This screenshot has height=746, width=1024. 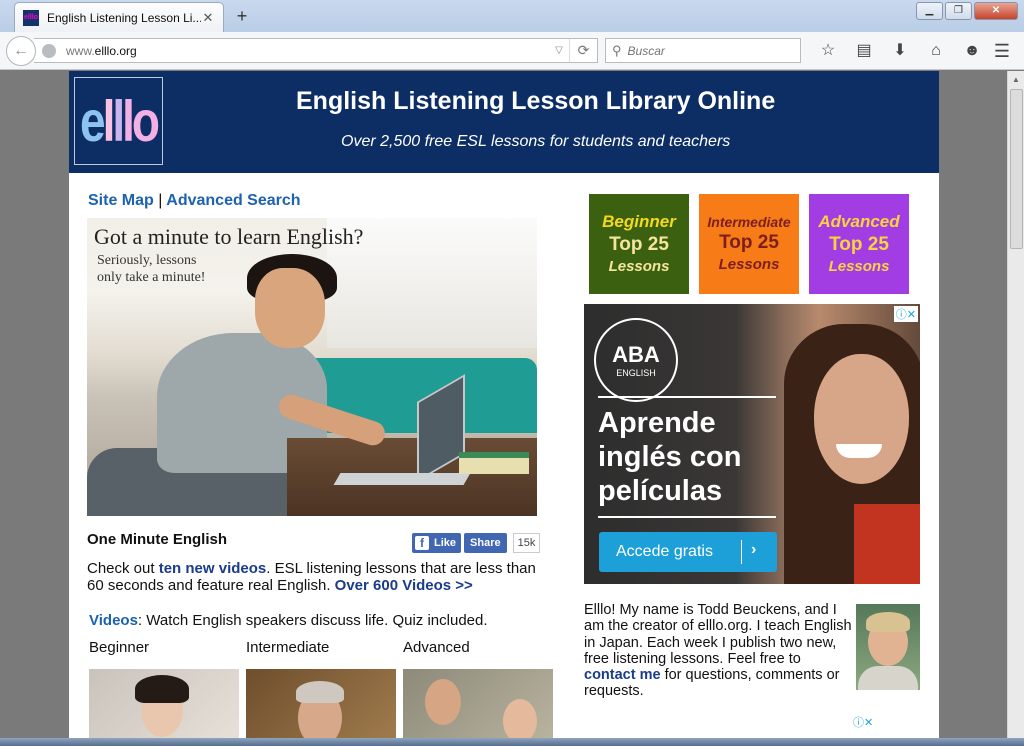 What do you see at coordinates (288, 647) in the screenshot?
I see `level-intermediate-label: Intermediate` at bounding box center [288, 647].